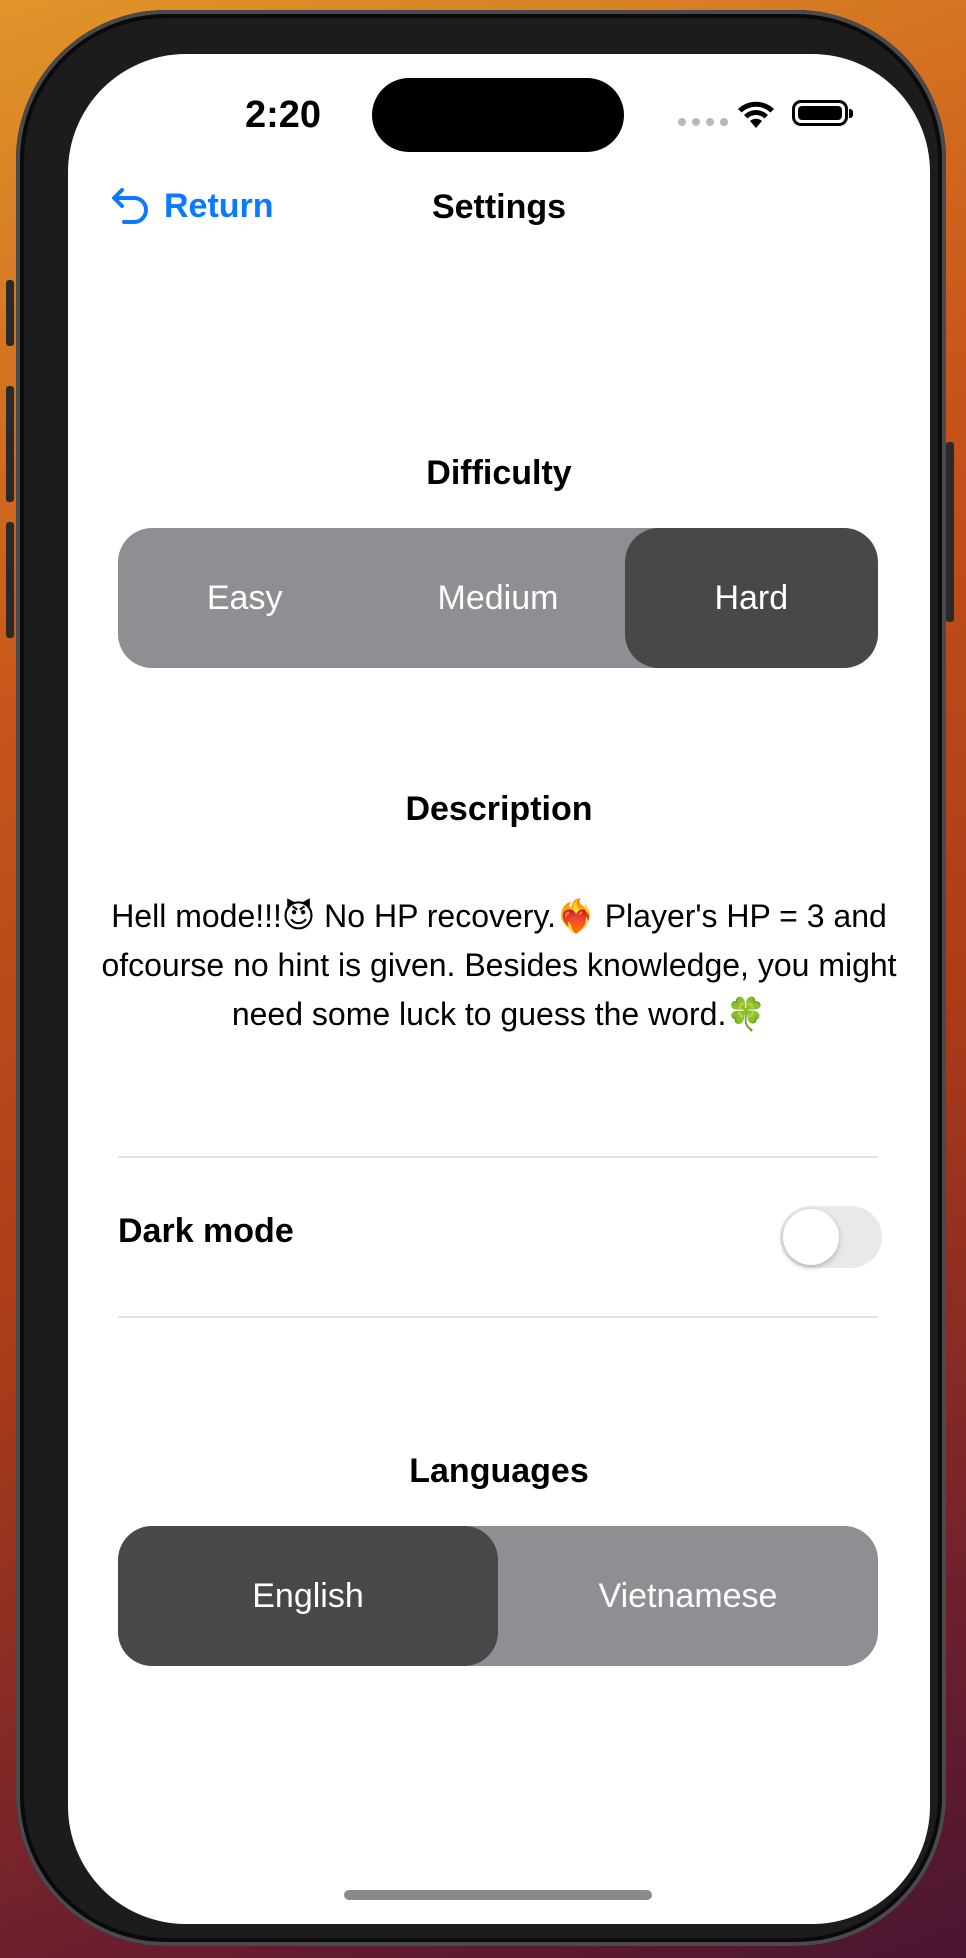  Describe the element at coordinates (756, 114) in the screenshot. I see `wifi-icon` at that location.